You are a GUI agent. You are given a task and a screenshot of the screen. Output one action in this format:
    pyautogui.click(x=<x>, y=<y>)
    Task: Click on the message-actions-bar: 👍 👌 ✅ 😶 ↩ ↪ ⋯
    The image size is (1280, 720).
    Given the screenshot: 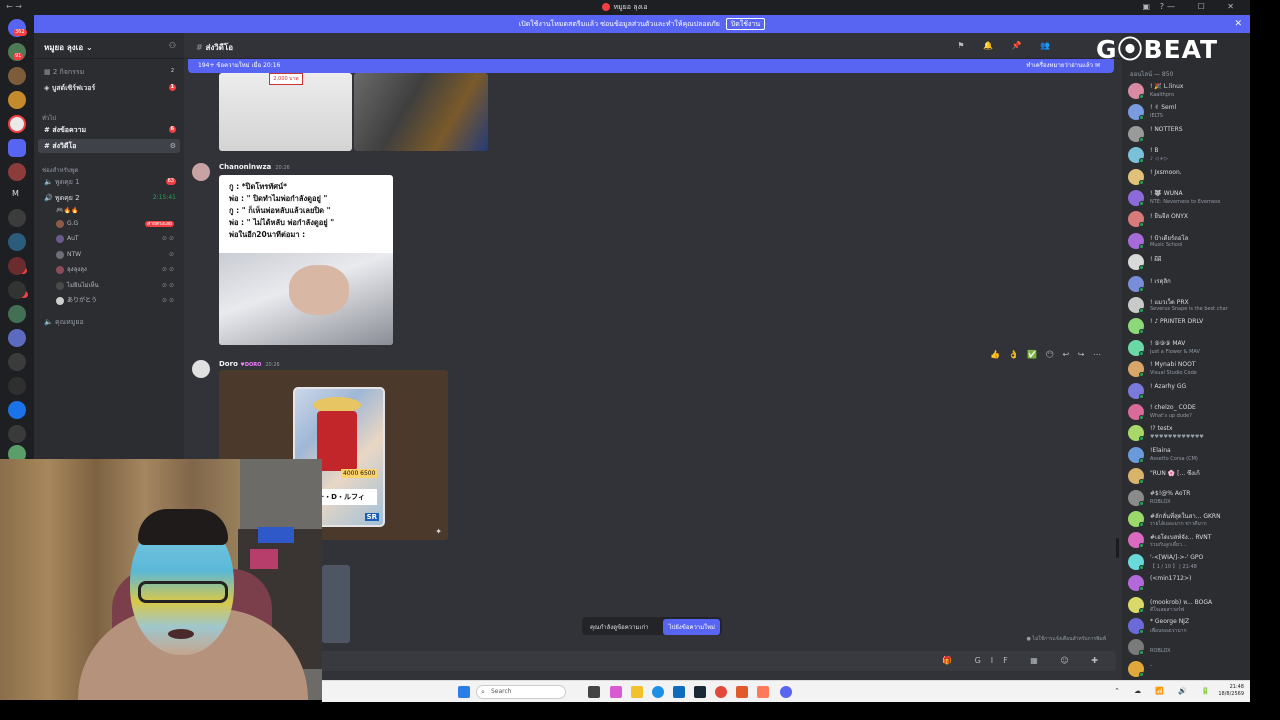 What is the action you would take?
    pyautogui.click(x=1047, y=354)
    